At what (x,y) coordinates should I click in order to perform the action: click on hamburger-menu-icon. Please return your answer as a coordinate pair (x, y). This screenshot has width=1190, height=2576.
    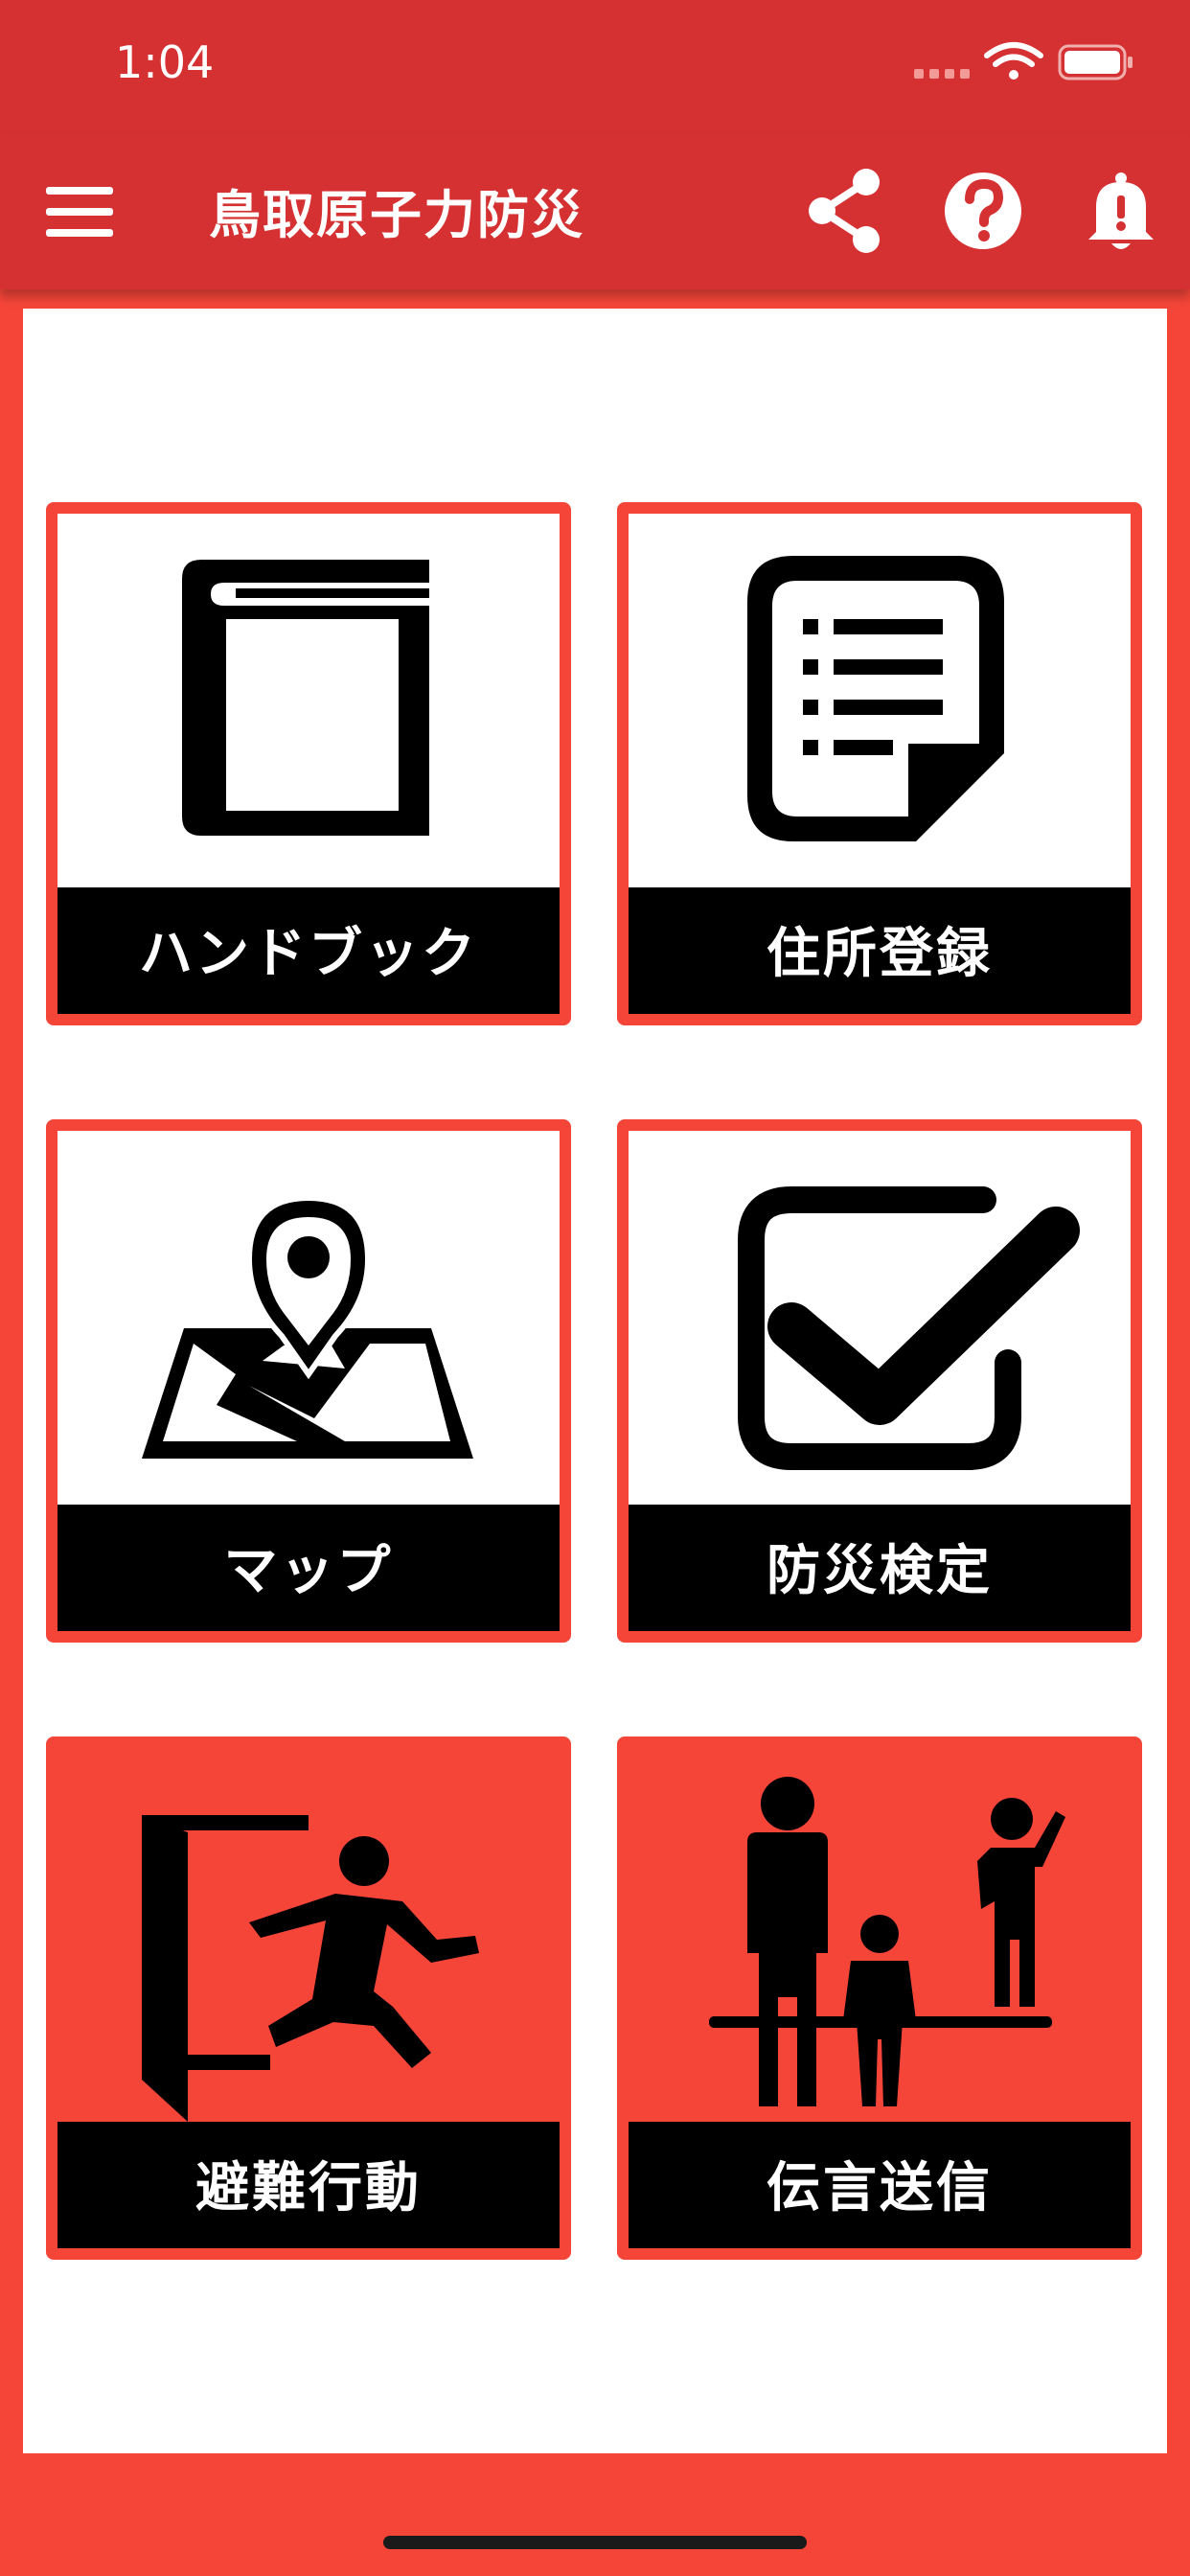
    Looking at the image, I should click on (80, 212).